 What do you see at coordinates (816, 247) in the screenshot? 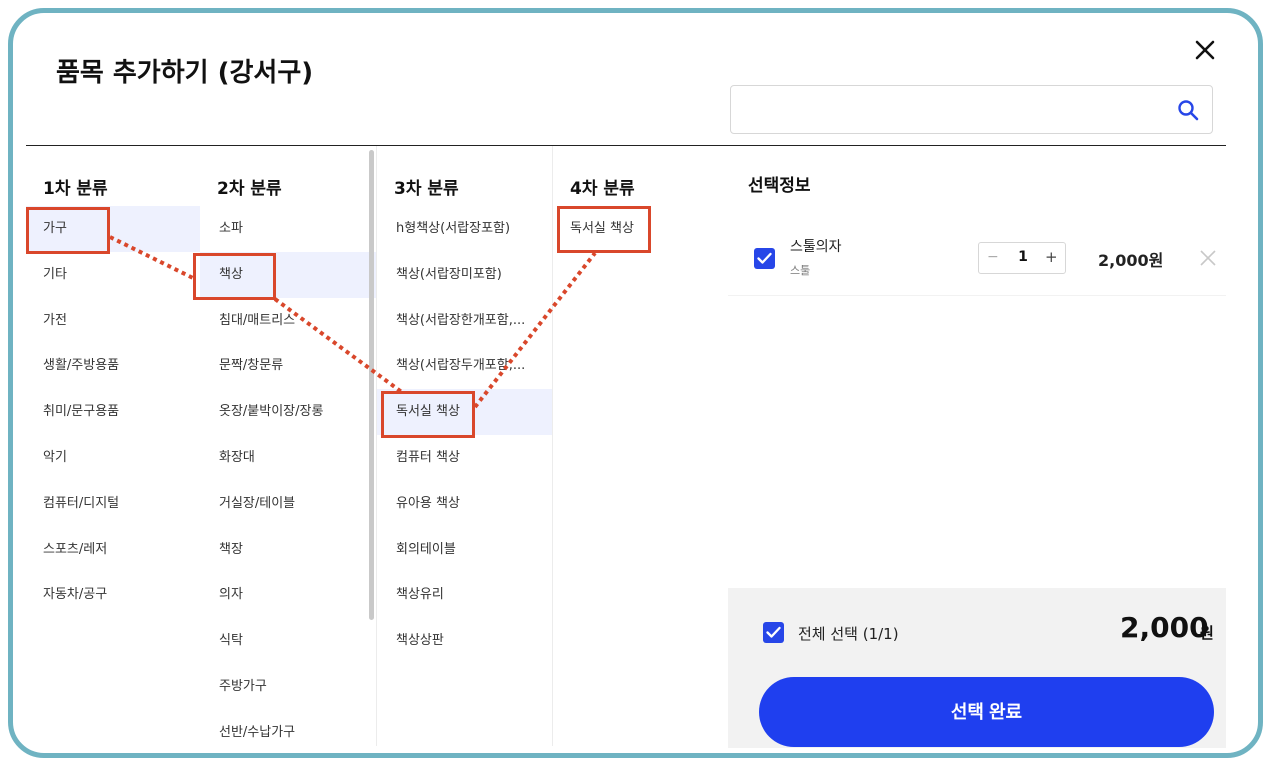
I see `item-name: 스툴의자` at bounding box center [816, 247].